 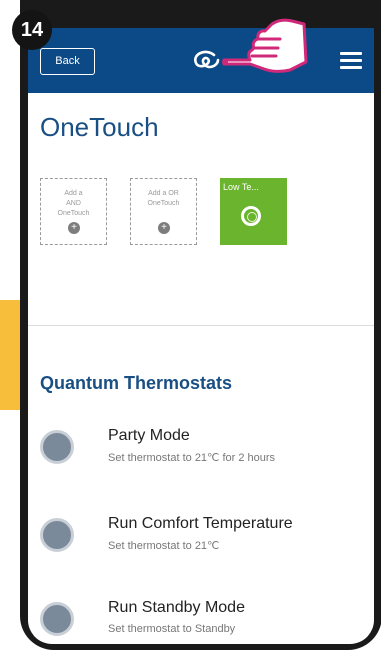 I want to click on step-badge: 14, so click(x=32, y=30).